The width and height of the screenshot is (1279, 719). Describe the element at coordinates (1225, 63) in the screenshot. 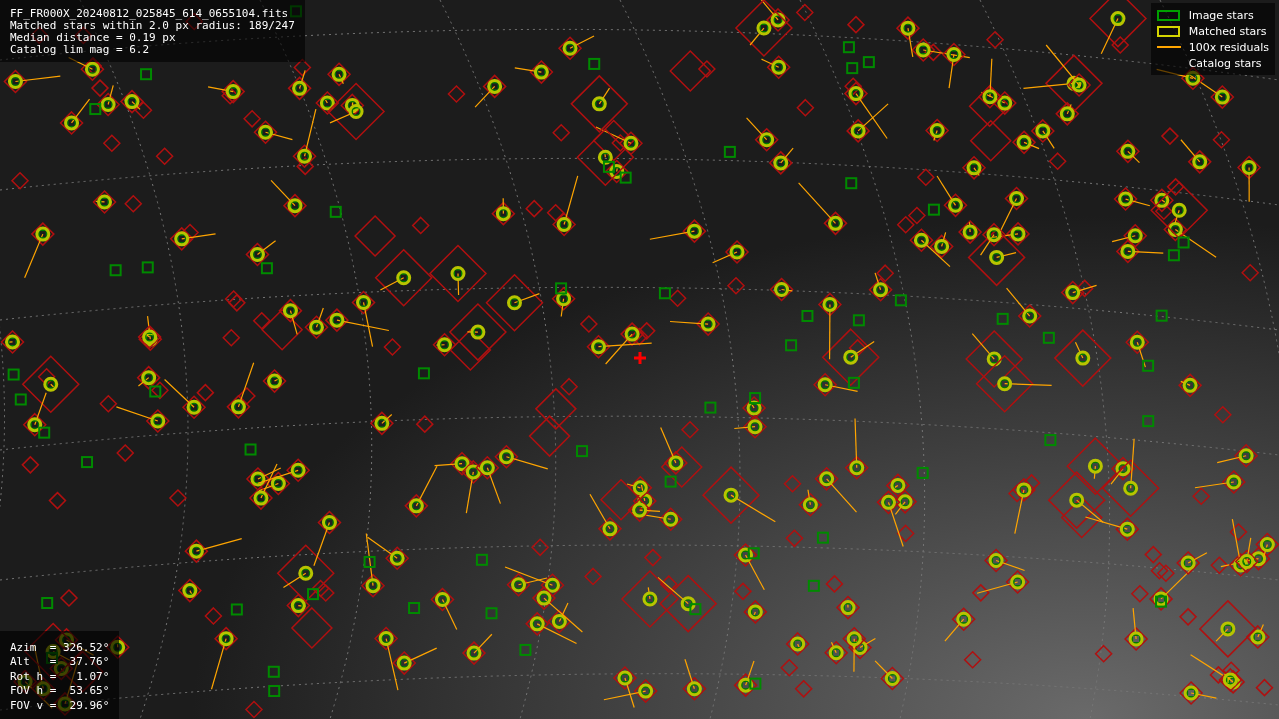

I see `legend-label: Catalog stars` at that location.